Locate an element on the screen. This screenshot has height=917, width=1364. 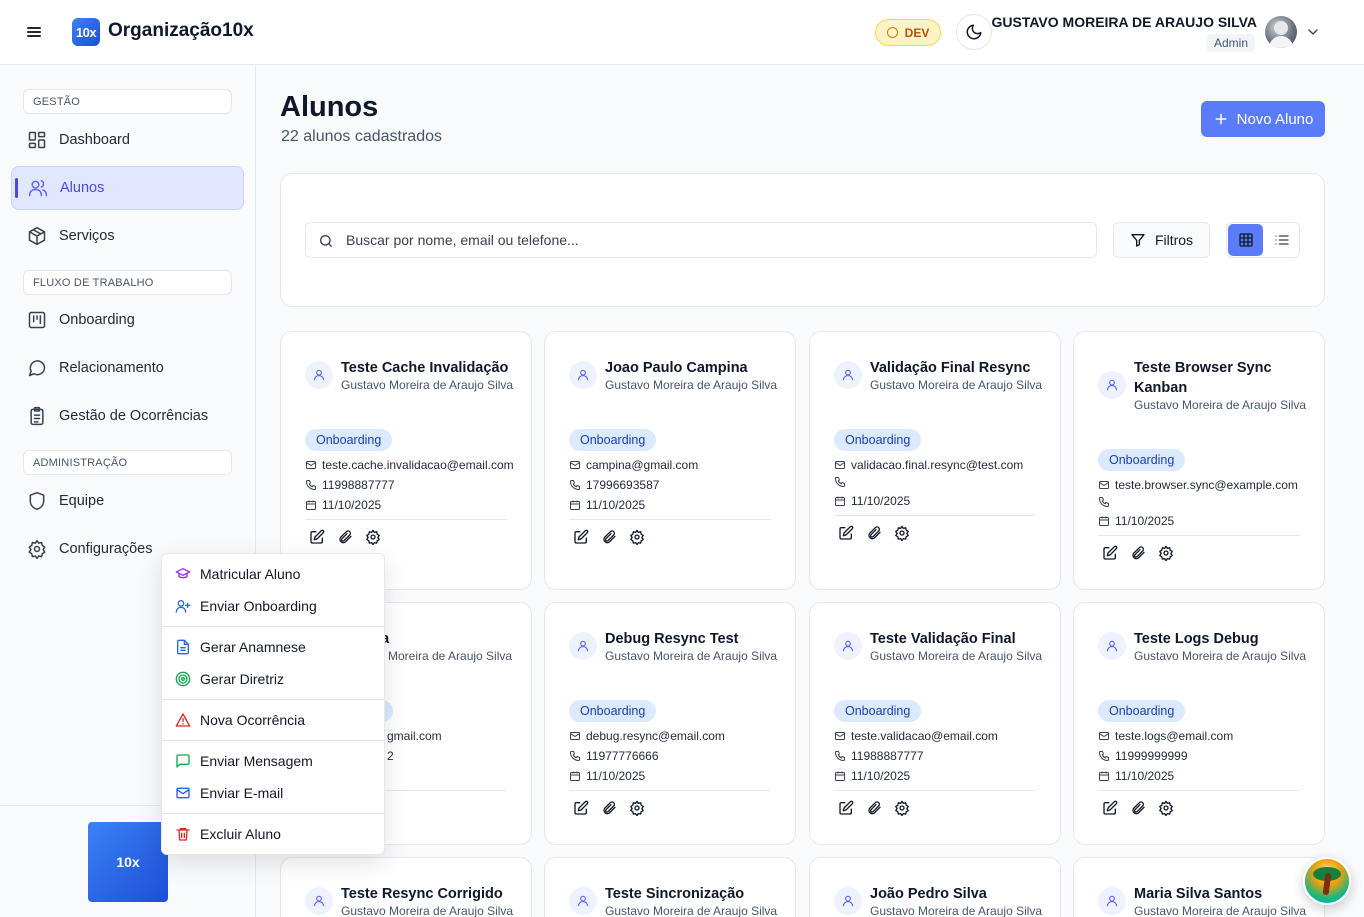
avatar is located at coordinates (1281, 32).